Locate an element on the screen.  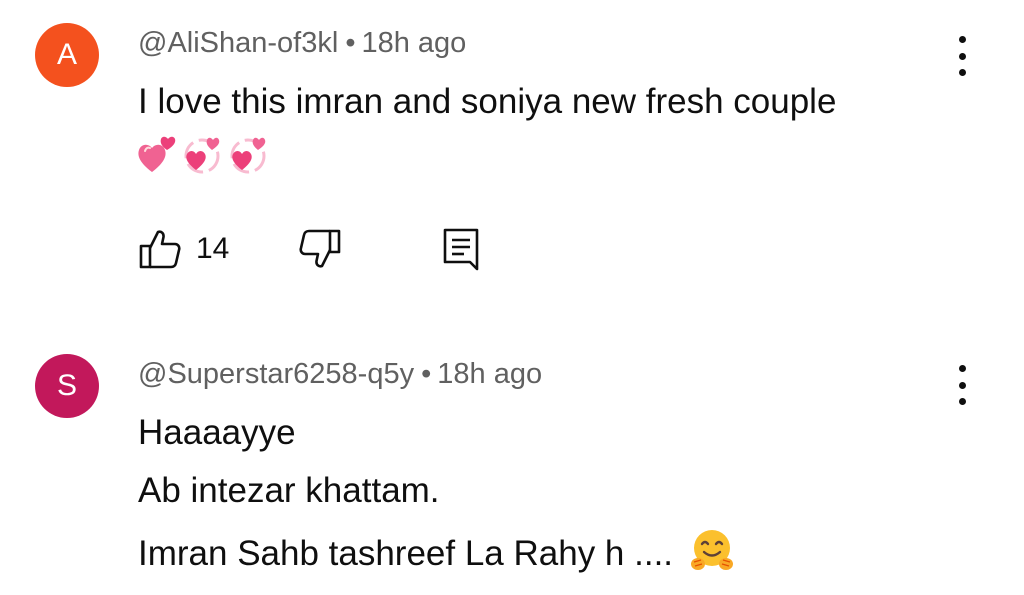
hugging-face-emoji is located at coordinates (711, 550).